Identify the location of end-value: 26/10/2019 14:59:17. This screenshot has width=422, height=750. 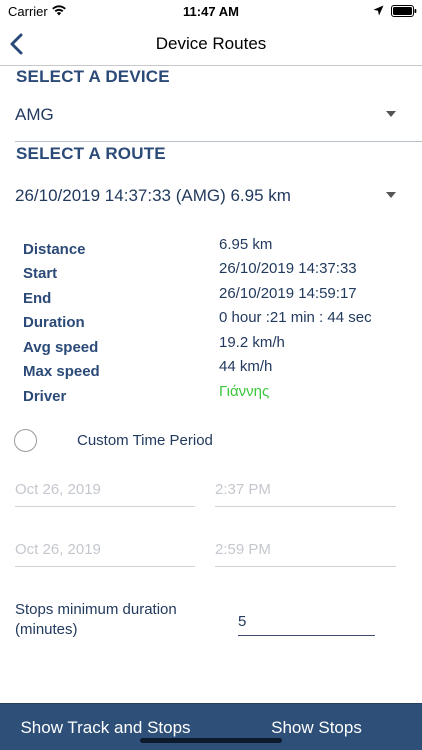
(288, 293).